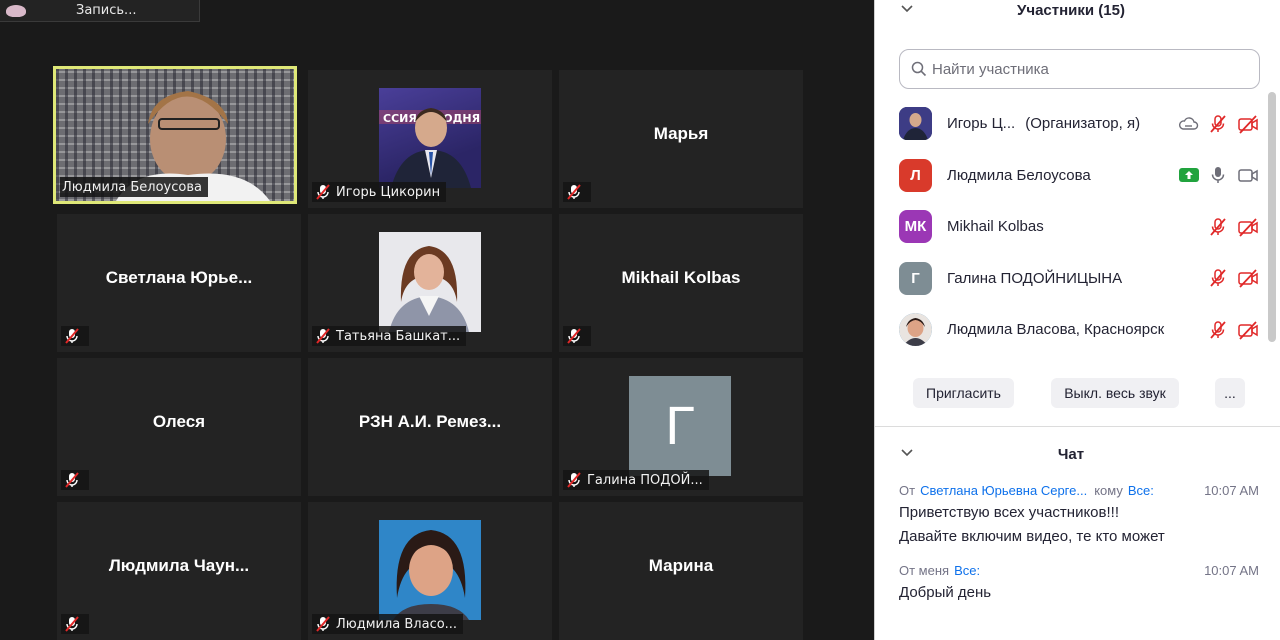 This screenshot has height=640, width=1280. I want to click on video-tile-marya: Марья, so click(681, 139).